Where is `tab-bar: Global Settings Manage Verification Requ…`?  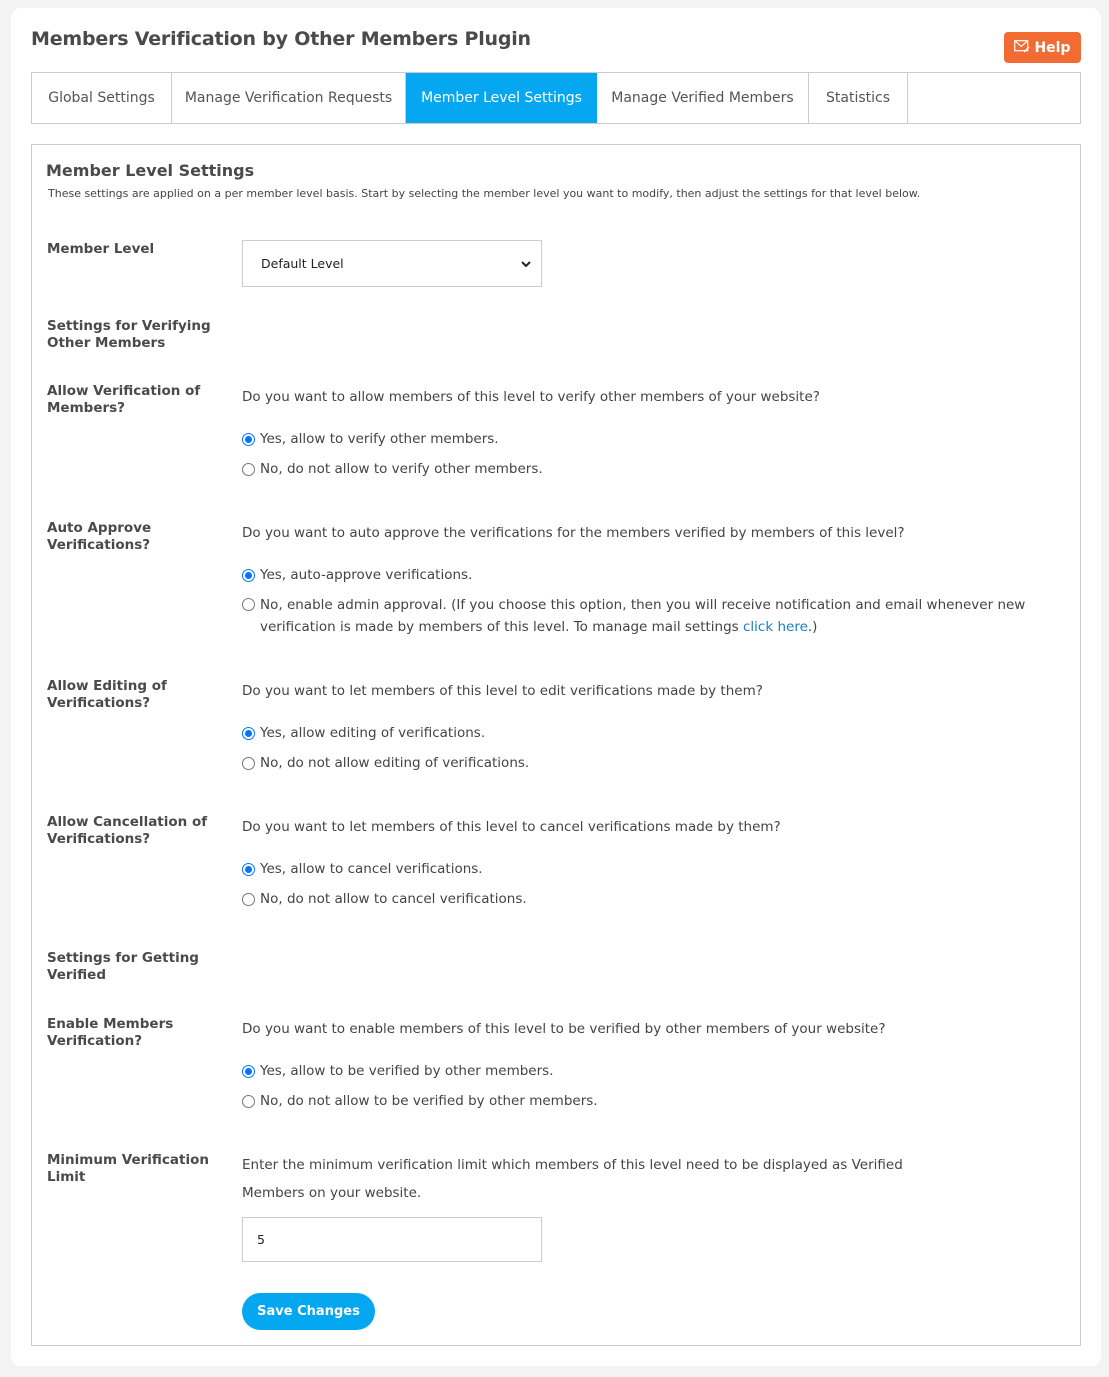 tab-bar: Global Settings Manage Verification Requ… is located at coordinates (556, 98).